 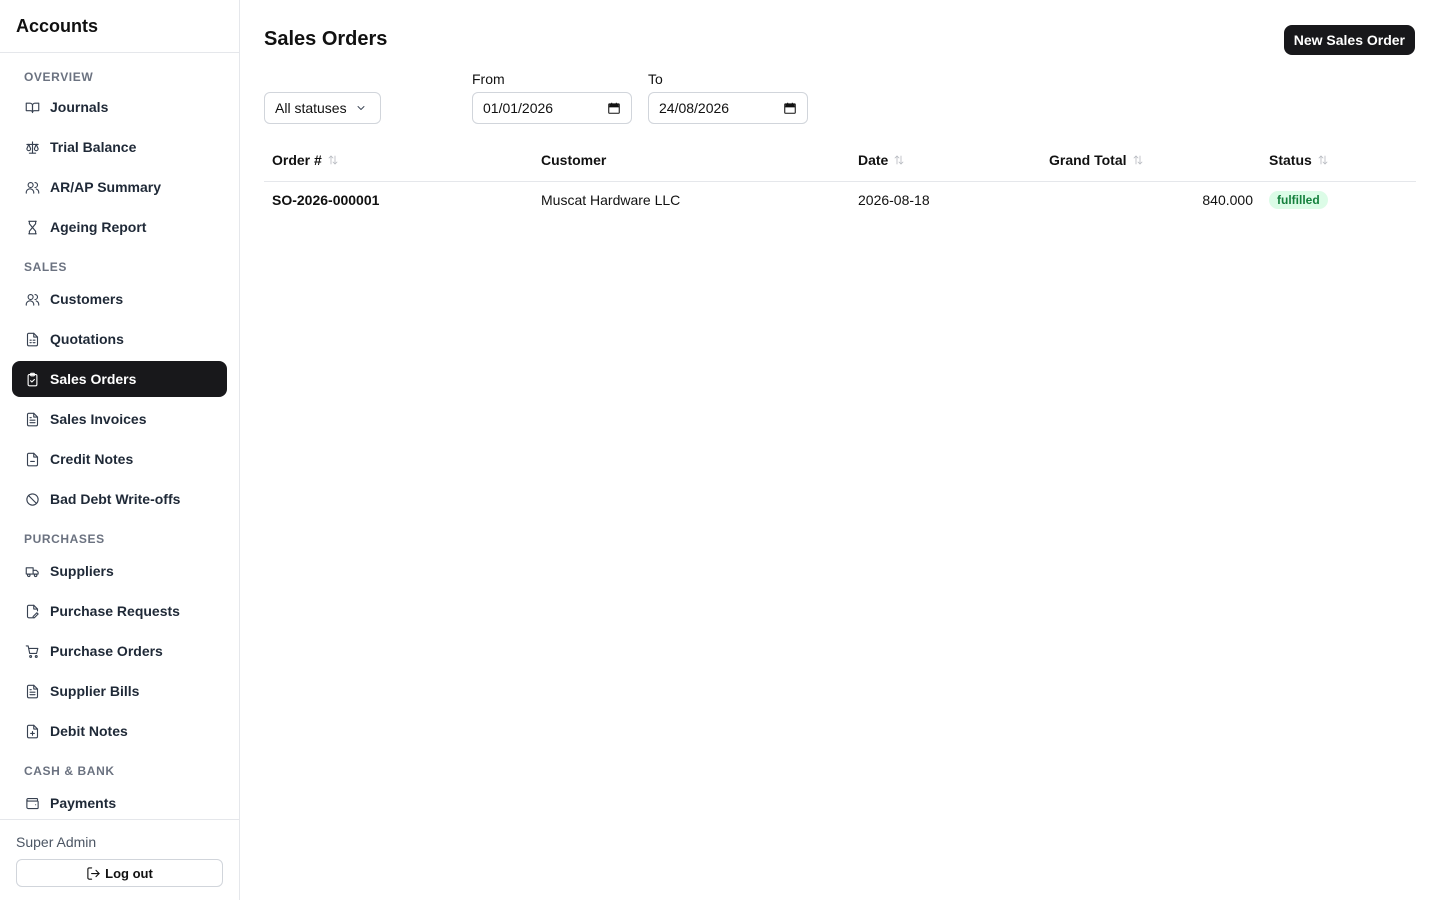 I want to click on sidebar-item-label: Payments, so click(x=83, y=803).